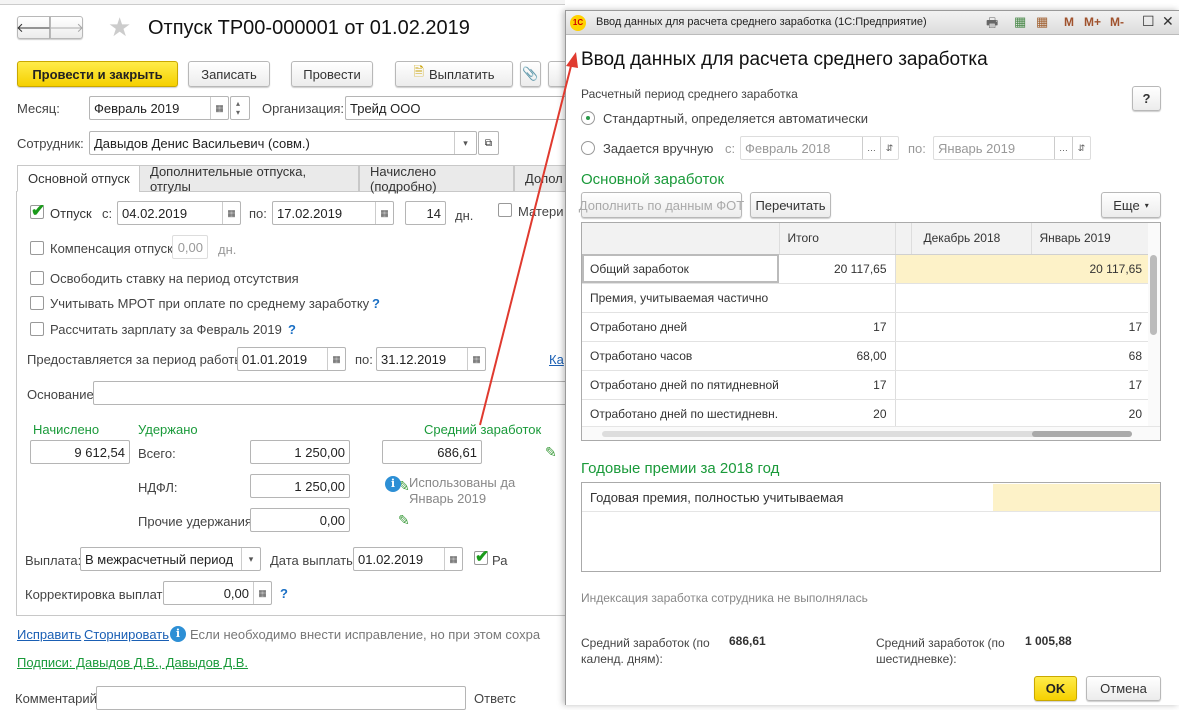 This screenshot has height=710, width=1179. Describe the element at coordinates (866, 385) in the screenshot. I see `table-row: Отработано дней по пятидневной... 17 17` at that location.